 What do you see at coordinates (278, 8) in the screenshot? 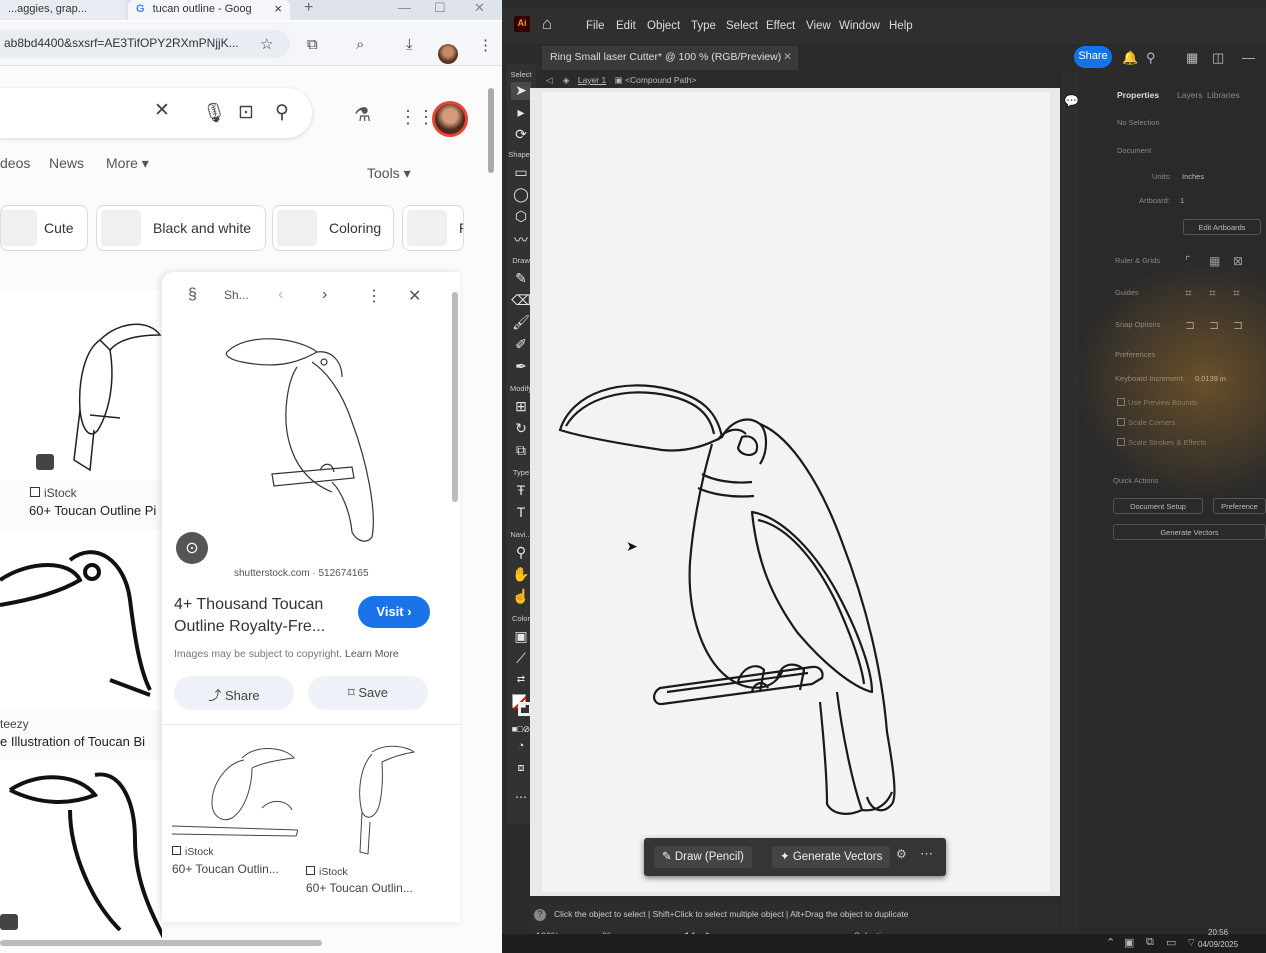
I see `close-tab-icon: ×` at bounding box center [278, 8].